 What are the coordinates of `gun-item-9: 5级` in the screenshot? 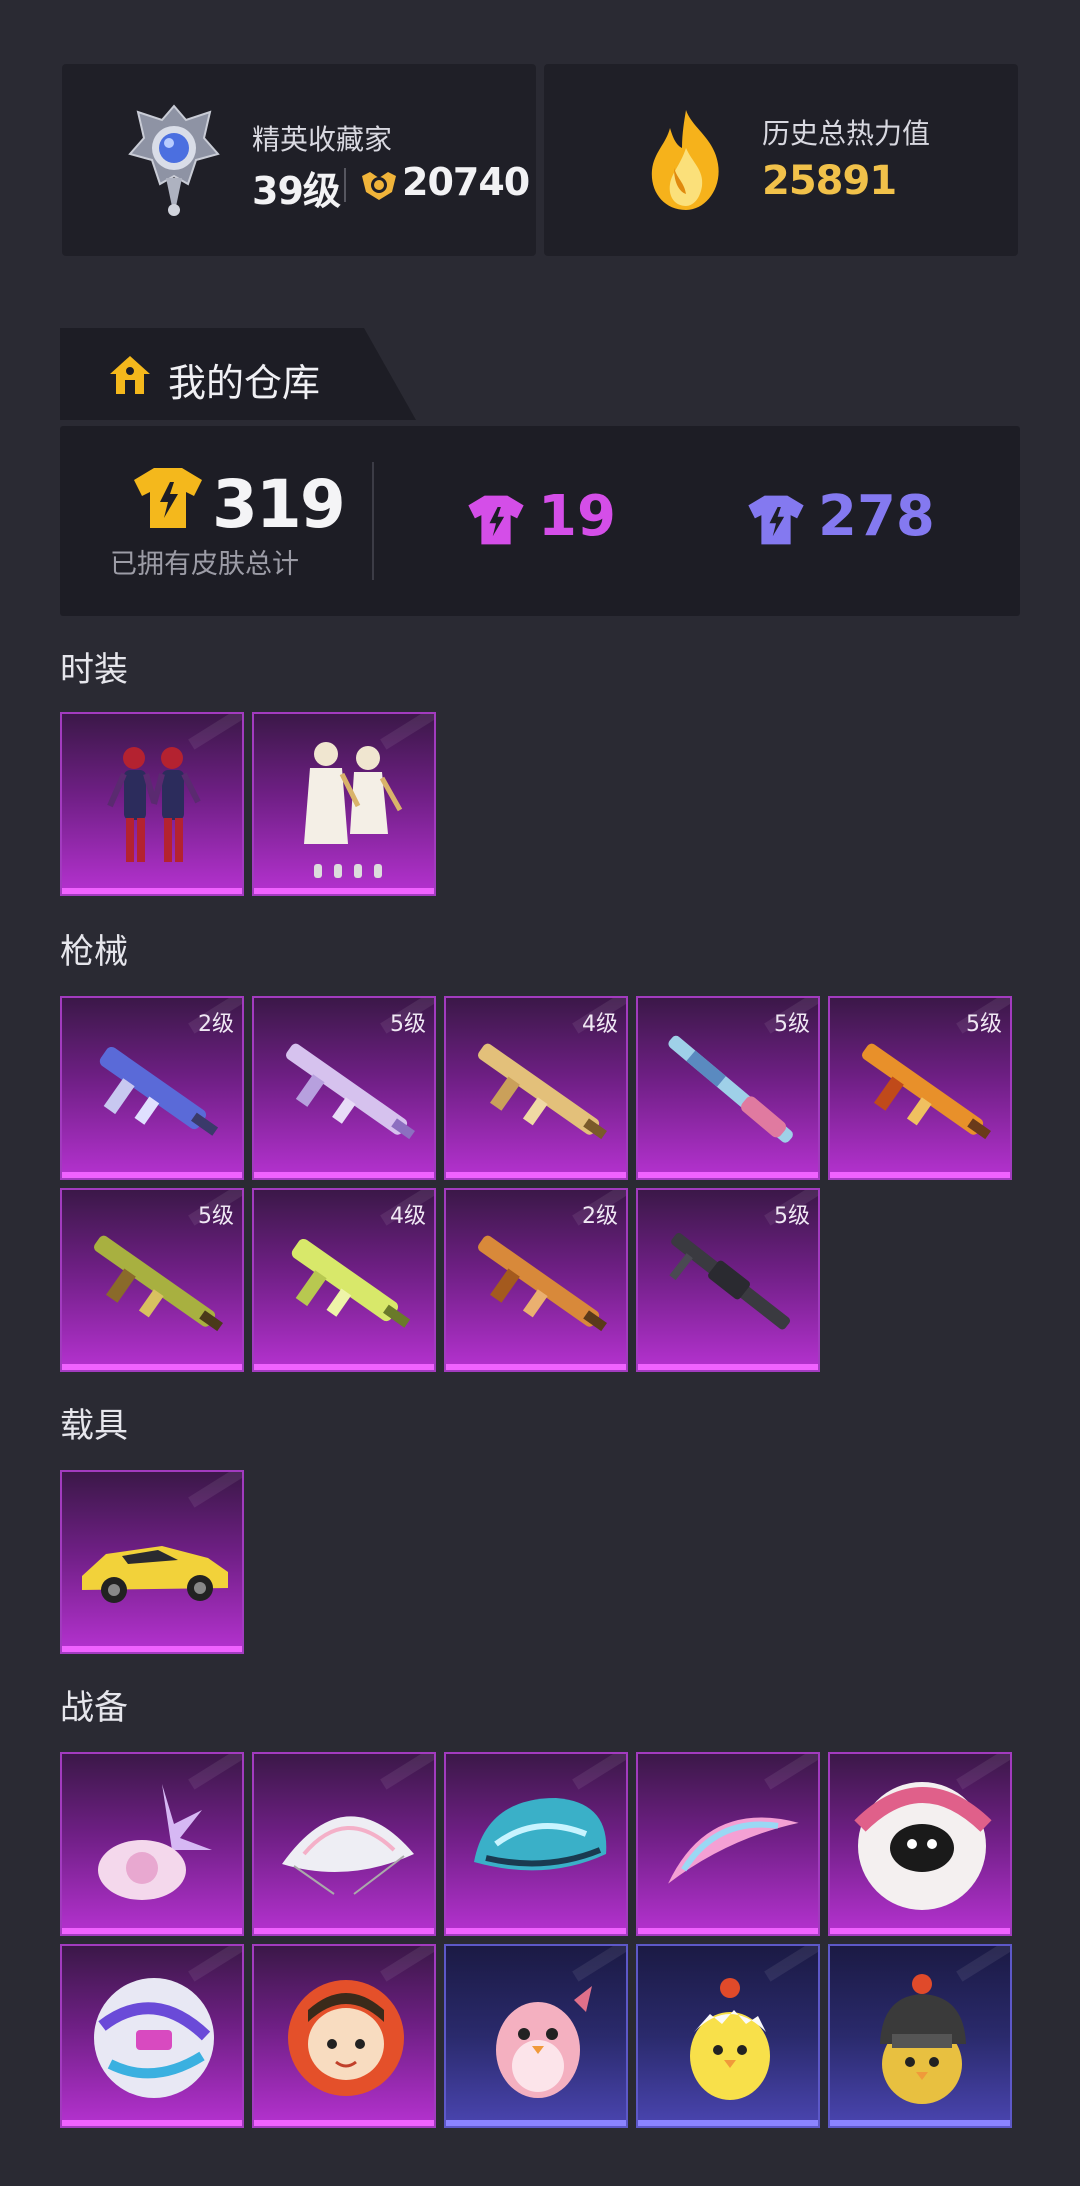 It's located at (728, 1280).